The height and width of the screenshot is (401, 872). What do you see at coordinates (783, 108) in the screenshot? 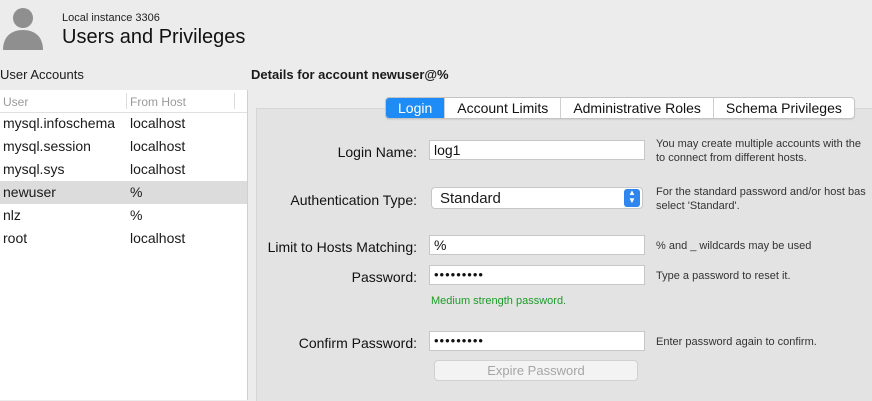
I see `tab-schema-privileges: Schema Privileges` at bounding box center [783, 108].